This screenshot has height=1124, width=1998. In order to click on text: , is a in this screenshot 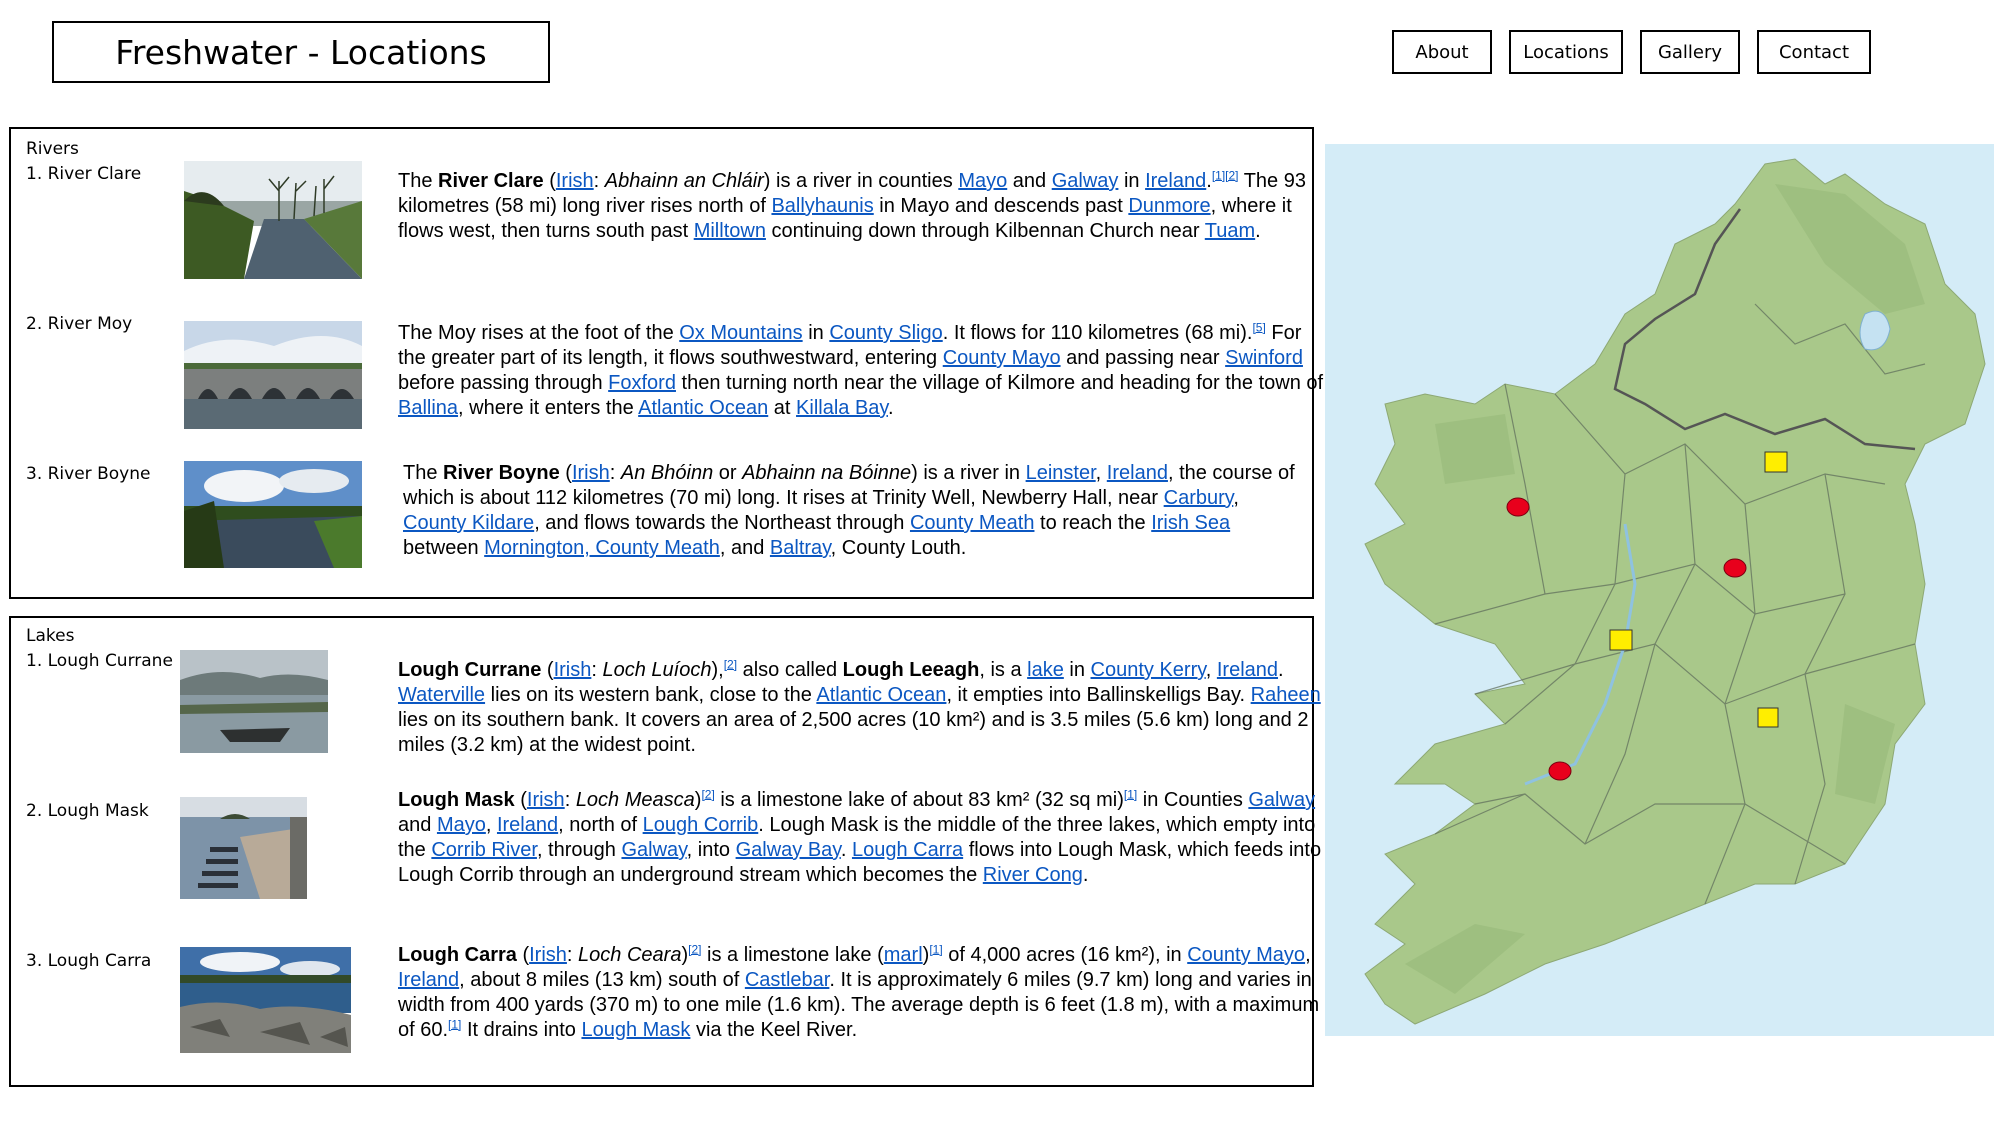, I will do `click(1003, 670)`.